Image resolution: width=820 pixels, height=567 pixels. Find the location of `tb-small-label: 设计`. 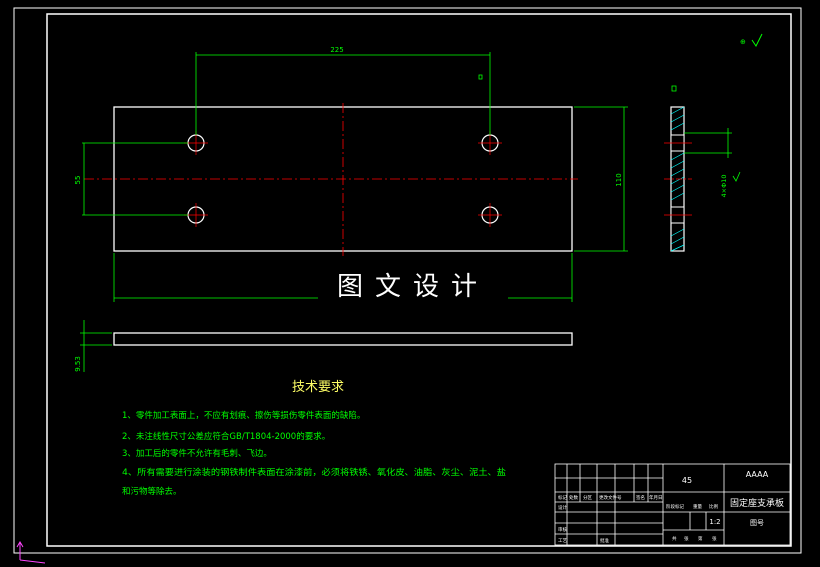

tb-small-label: 设计 is located at coordinates (562, 507).